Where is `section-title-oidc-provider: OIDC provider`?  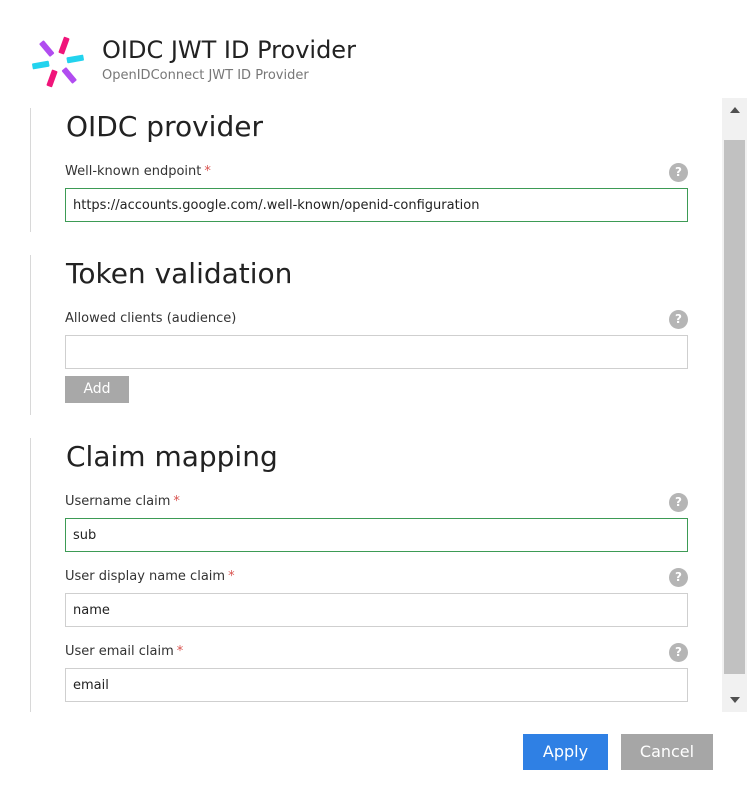
section-title-oidc-provider: OIDC provider is located at coordinates (164, 126).